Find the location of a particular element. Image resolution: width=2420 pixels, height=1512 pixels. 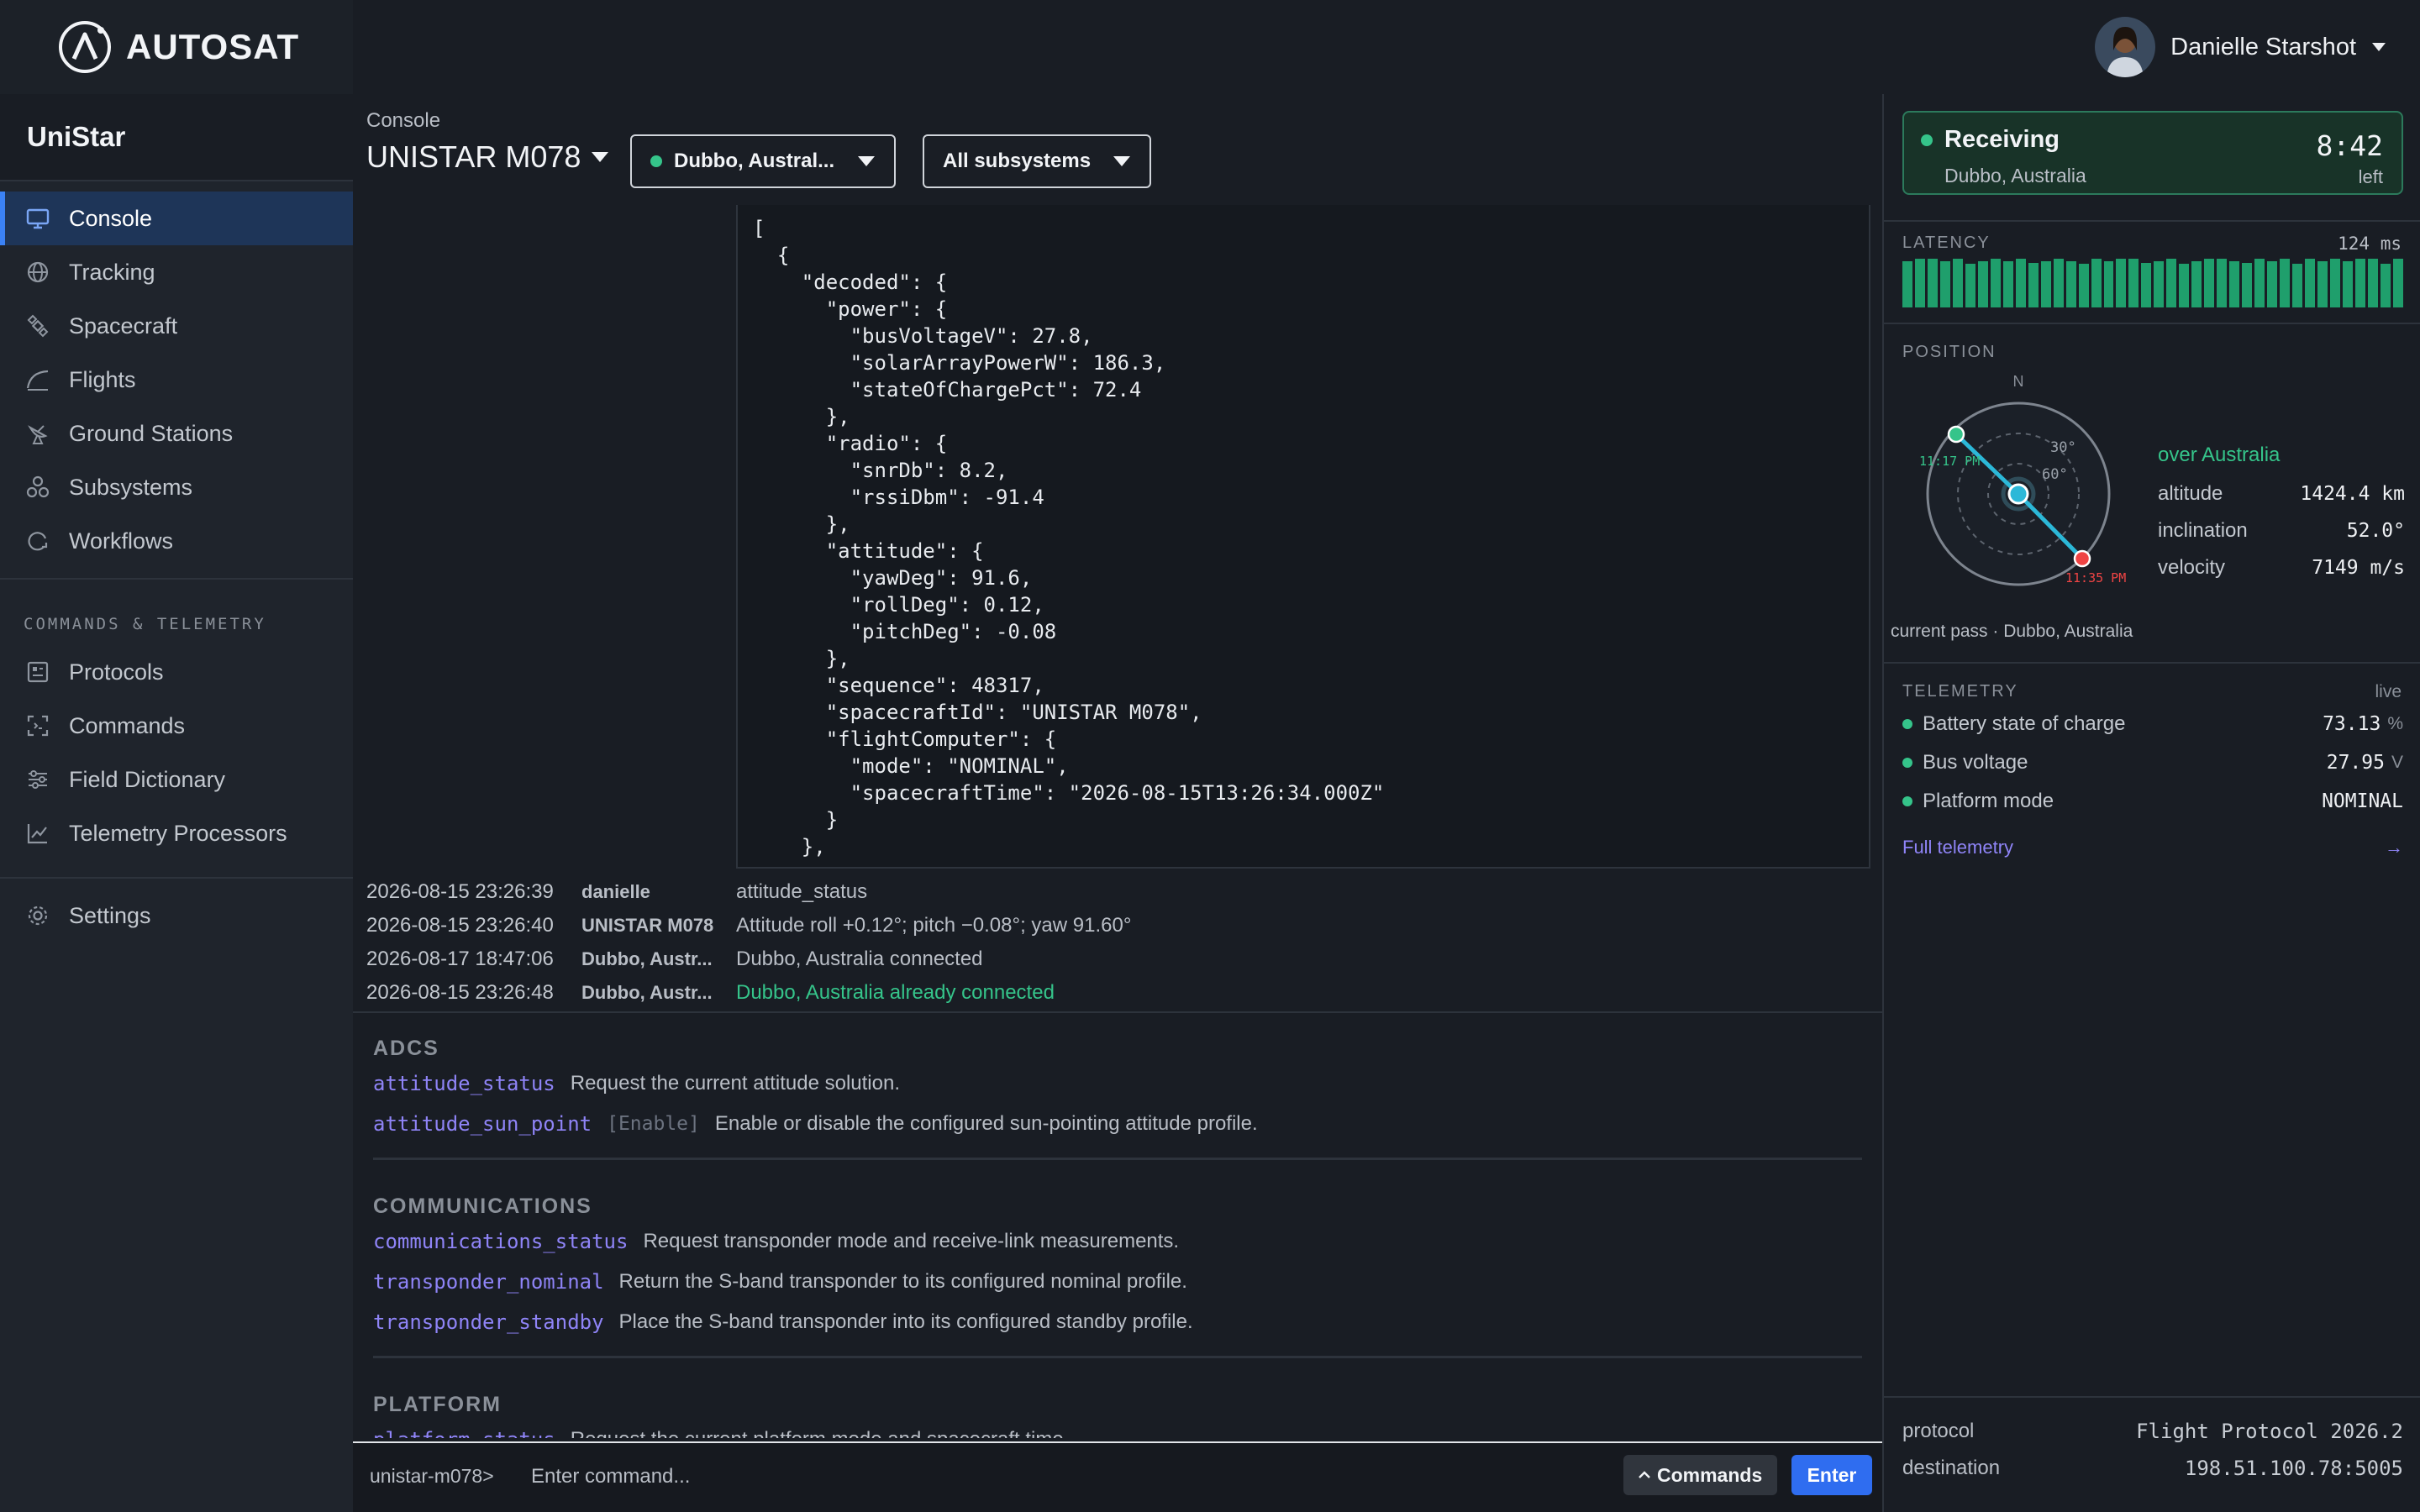

command-name: platform_status is located at coordinates (464, 1433).